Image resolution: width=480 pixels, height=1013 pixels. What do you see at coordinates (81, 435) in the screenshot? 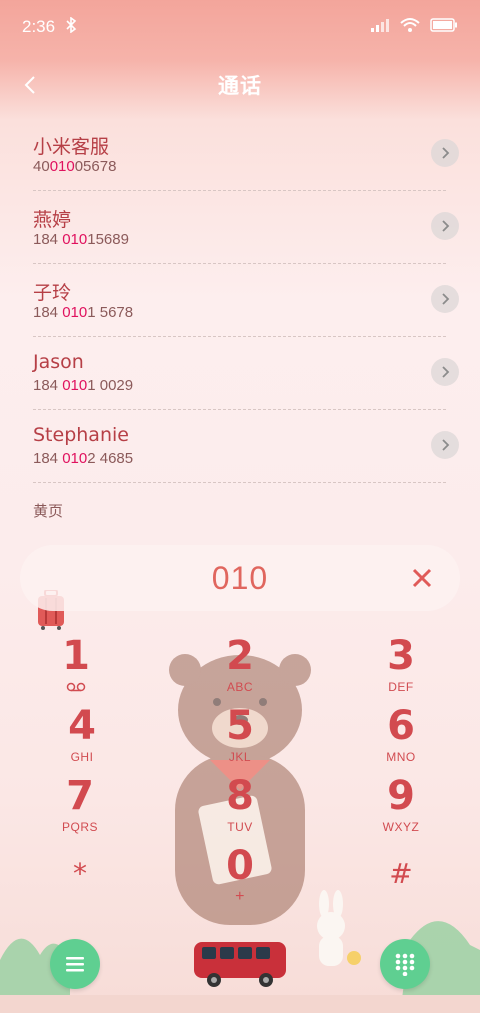
I see `contact-name: Stephanie` at bounding box center [81, 435].